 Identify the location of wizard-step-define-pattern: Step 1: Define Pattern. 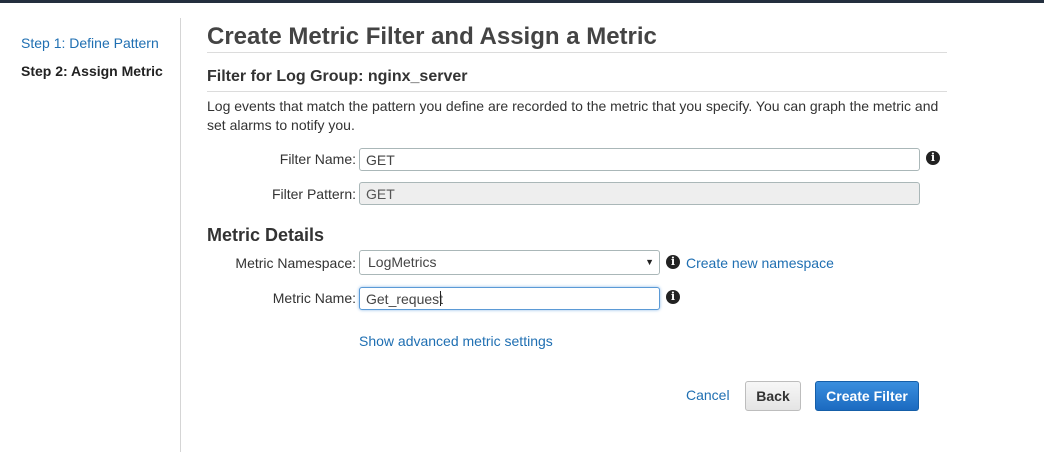
(90, 43).